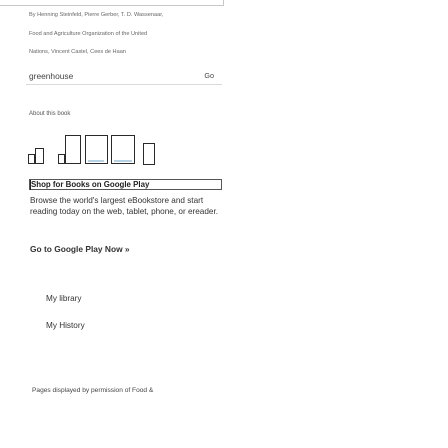 The image size is (448, 448). What do you see at coordinates (91, 150) in the screenshot?
I see `google-books-logo-glyphs-icon` at bounding box center [91, 150].